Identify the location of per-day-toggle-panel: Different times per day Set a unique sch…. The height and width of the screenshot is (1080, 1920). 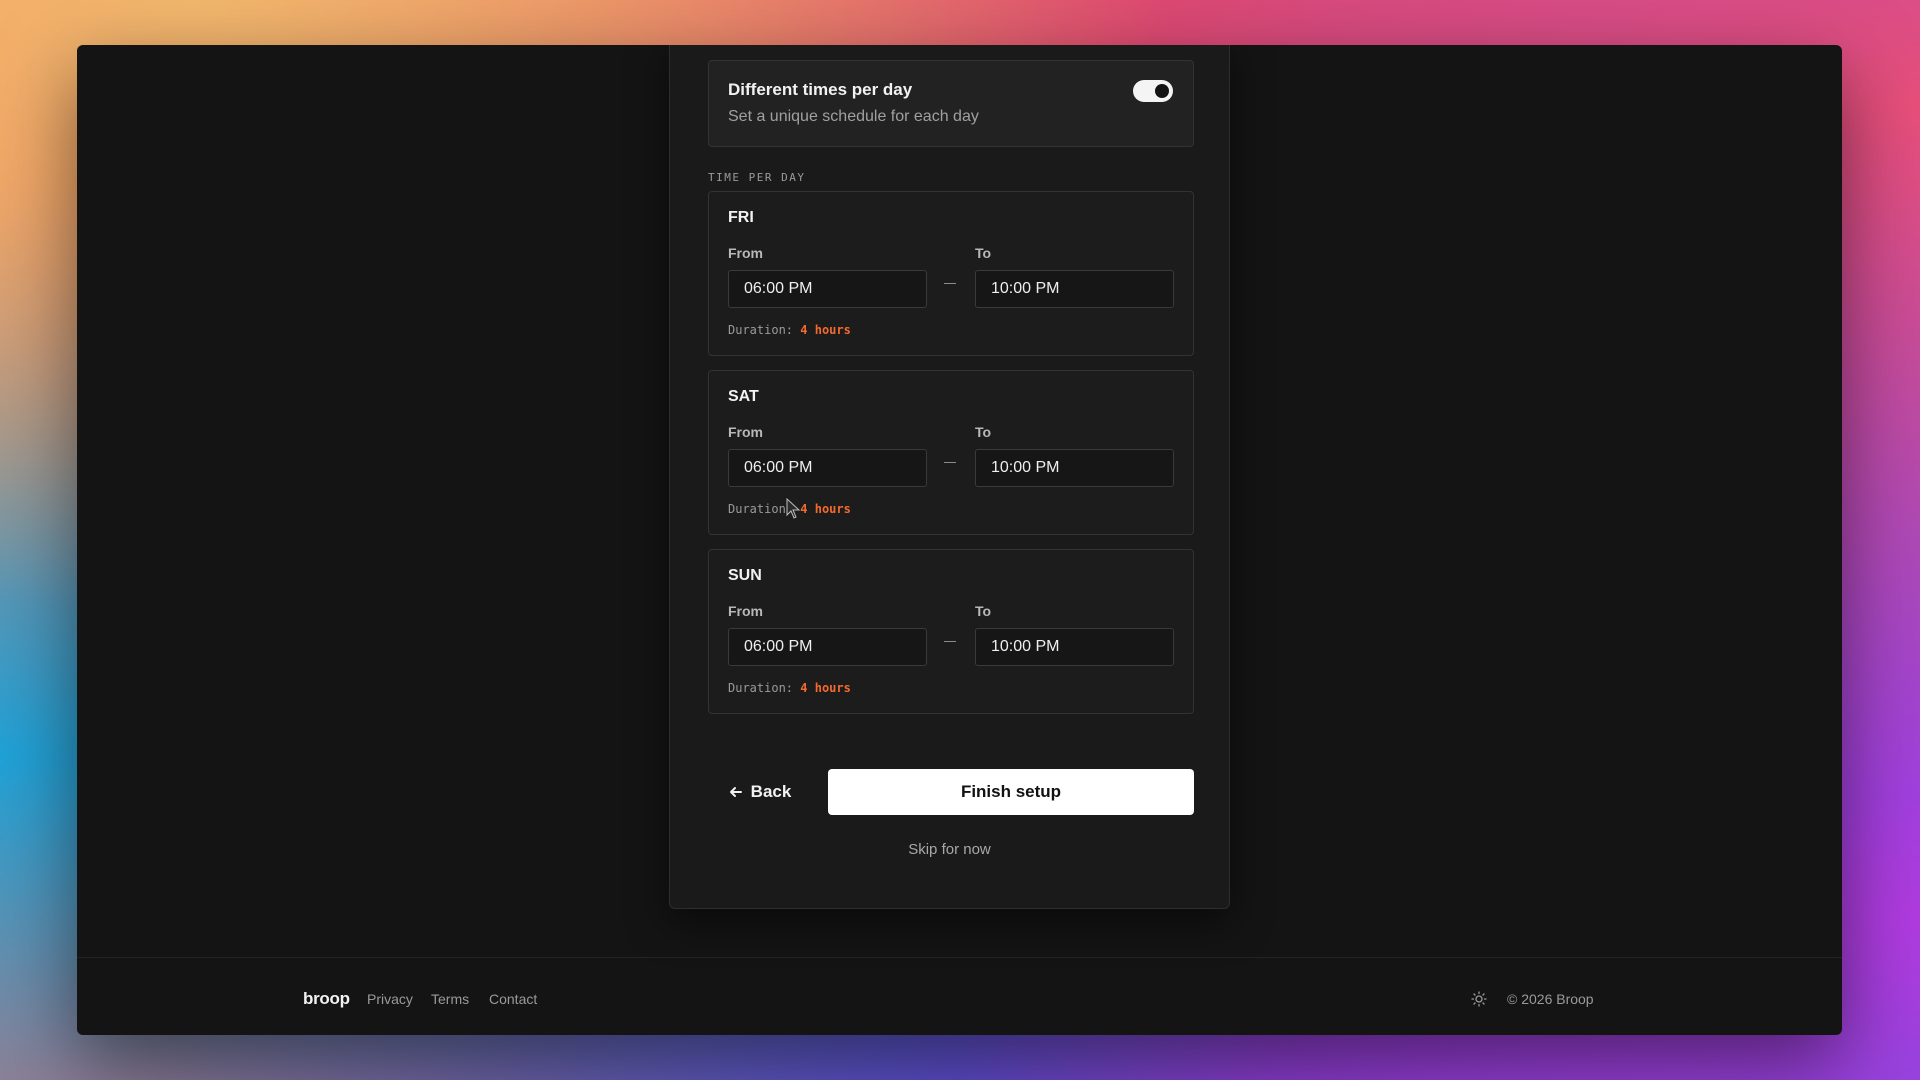
(951, 103).